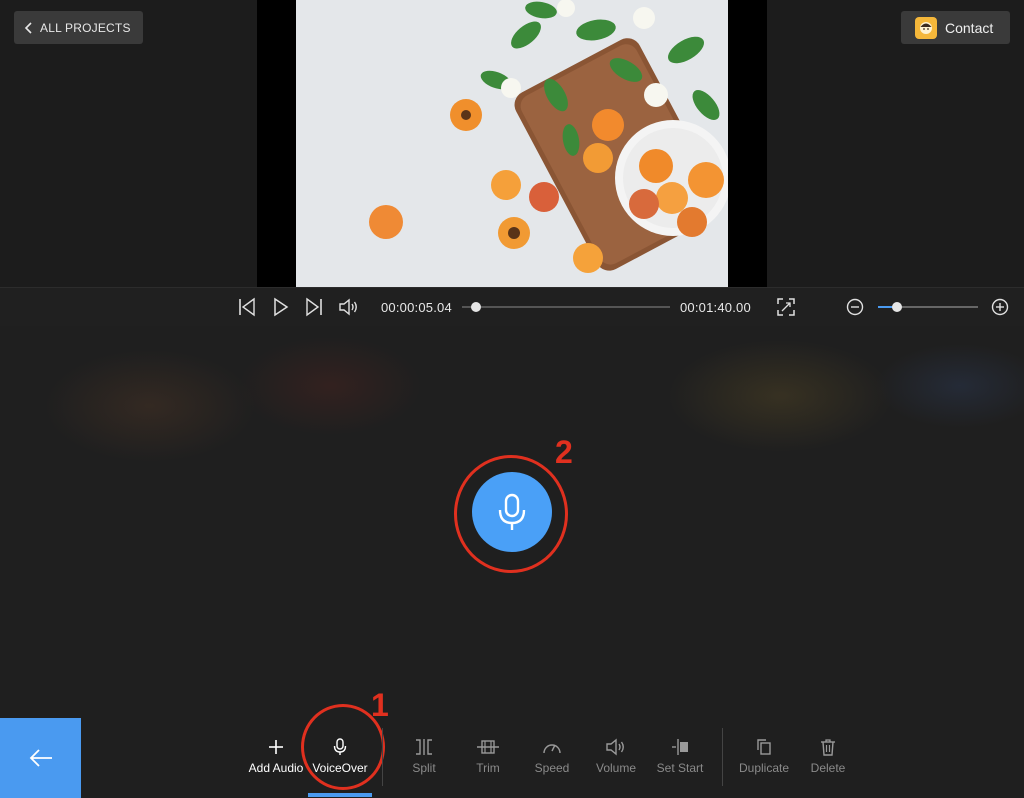  Describe the element at coordinates (715, 307) in the screenshot. I see `total-time: 00:01:40.00` at that location.